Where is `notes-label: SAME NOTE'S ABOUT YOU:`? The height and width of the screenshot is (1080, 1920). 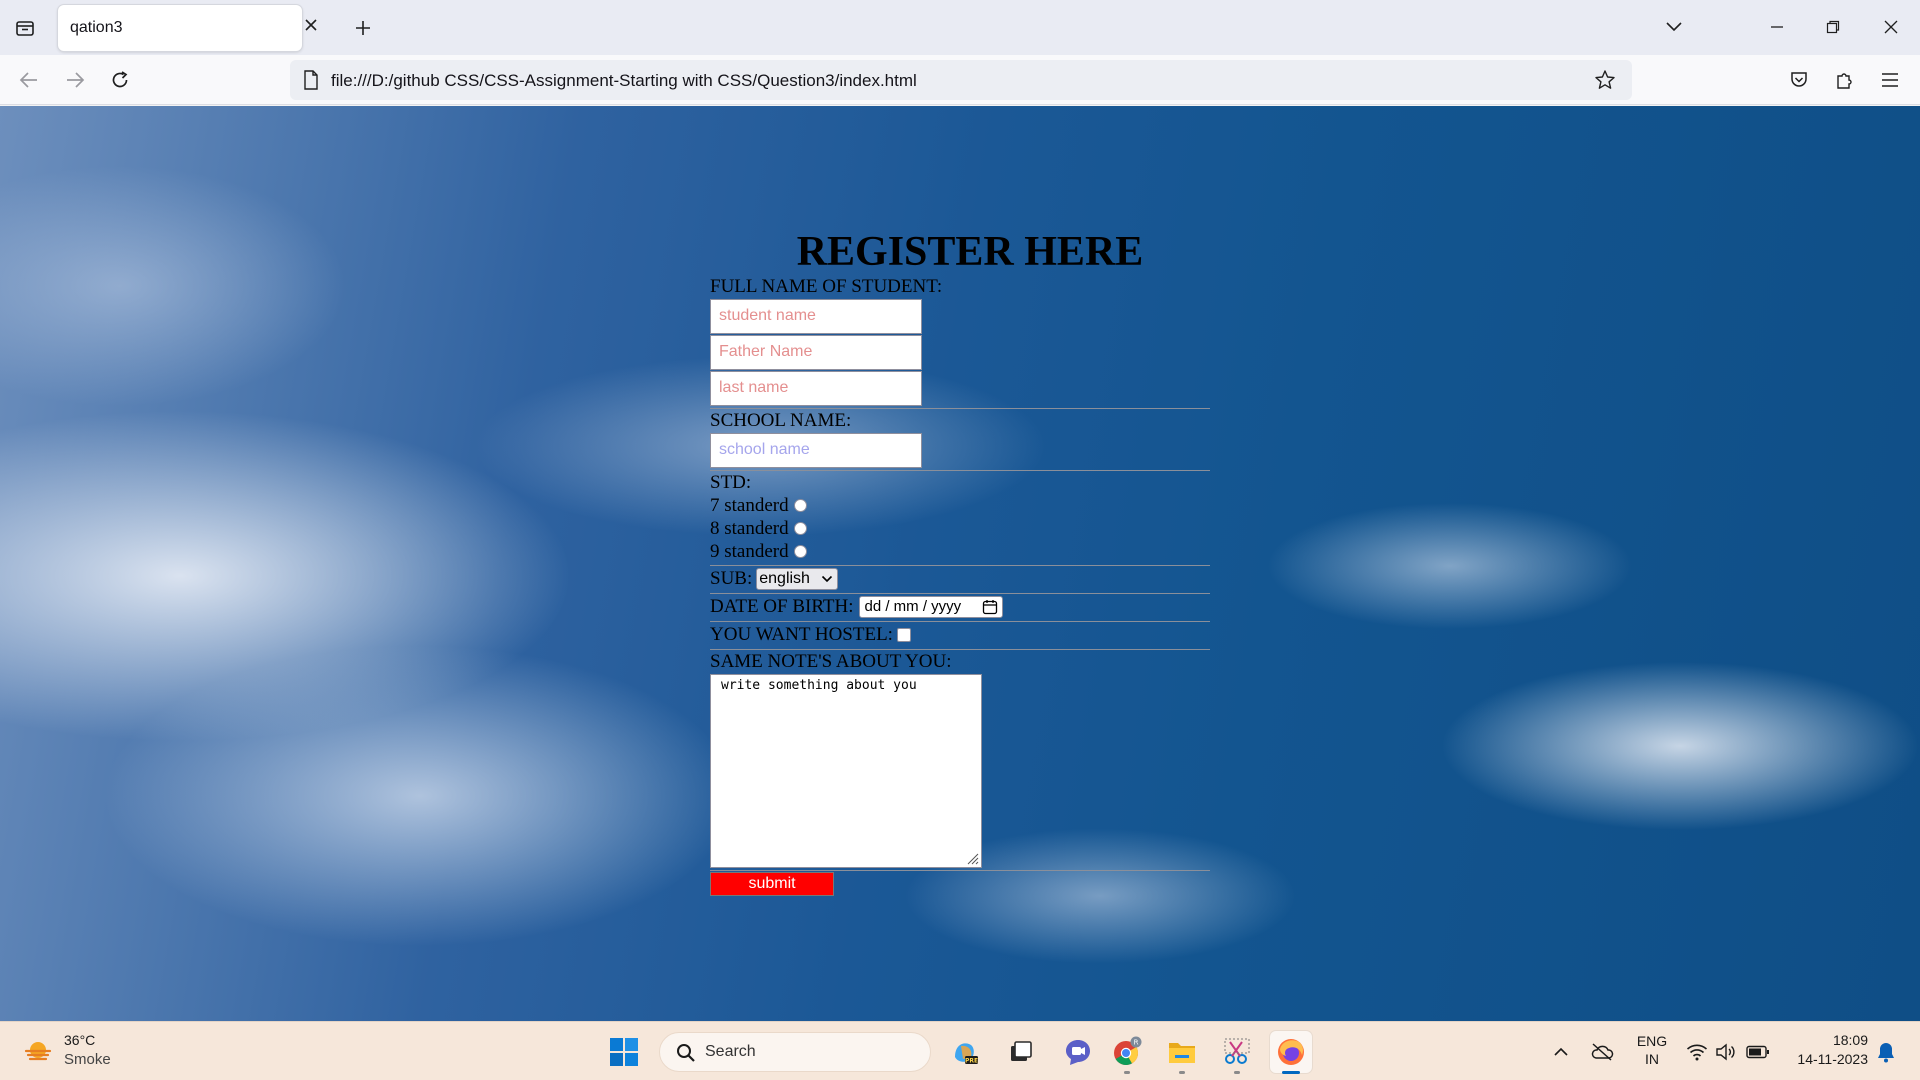 notes-label: SAME NOTE'S ABOUT YOU: is located at coordinates (831, 661).